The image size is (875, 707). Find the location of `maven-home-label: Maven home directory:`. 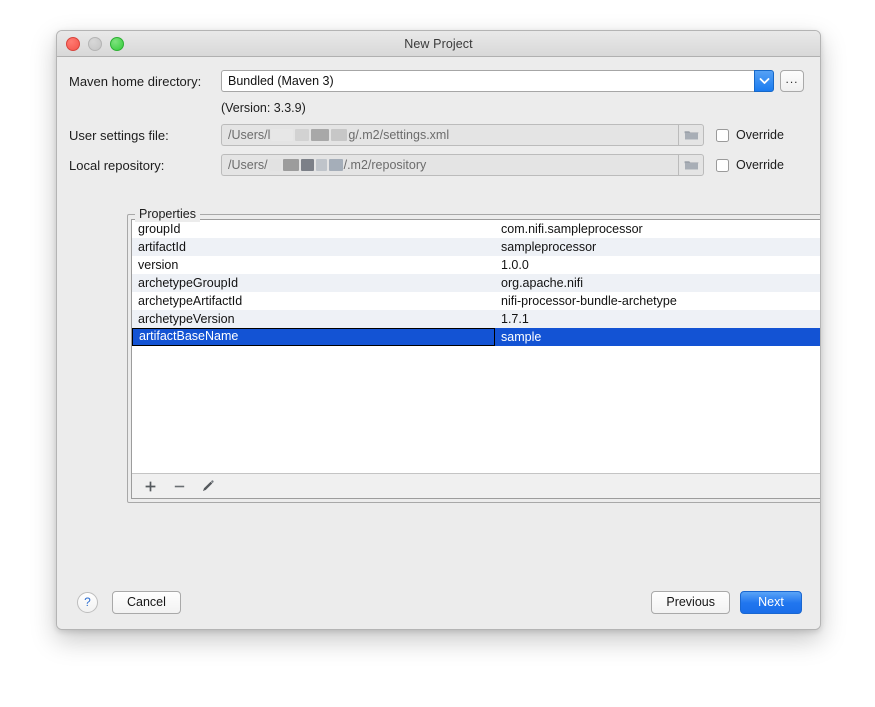

maven-home-label: Maven home directory: is located at coordinates (135, 81).